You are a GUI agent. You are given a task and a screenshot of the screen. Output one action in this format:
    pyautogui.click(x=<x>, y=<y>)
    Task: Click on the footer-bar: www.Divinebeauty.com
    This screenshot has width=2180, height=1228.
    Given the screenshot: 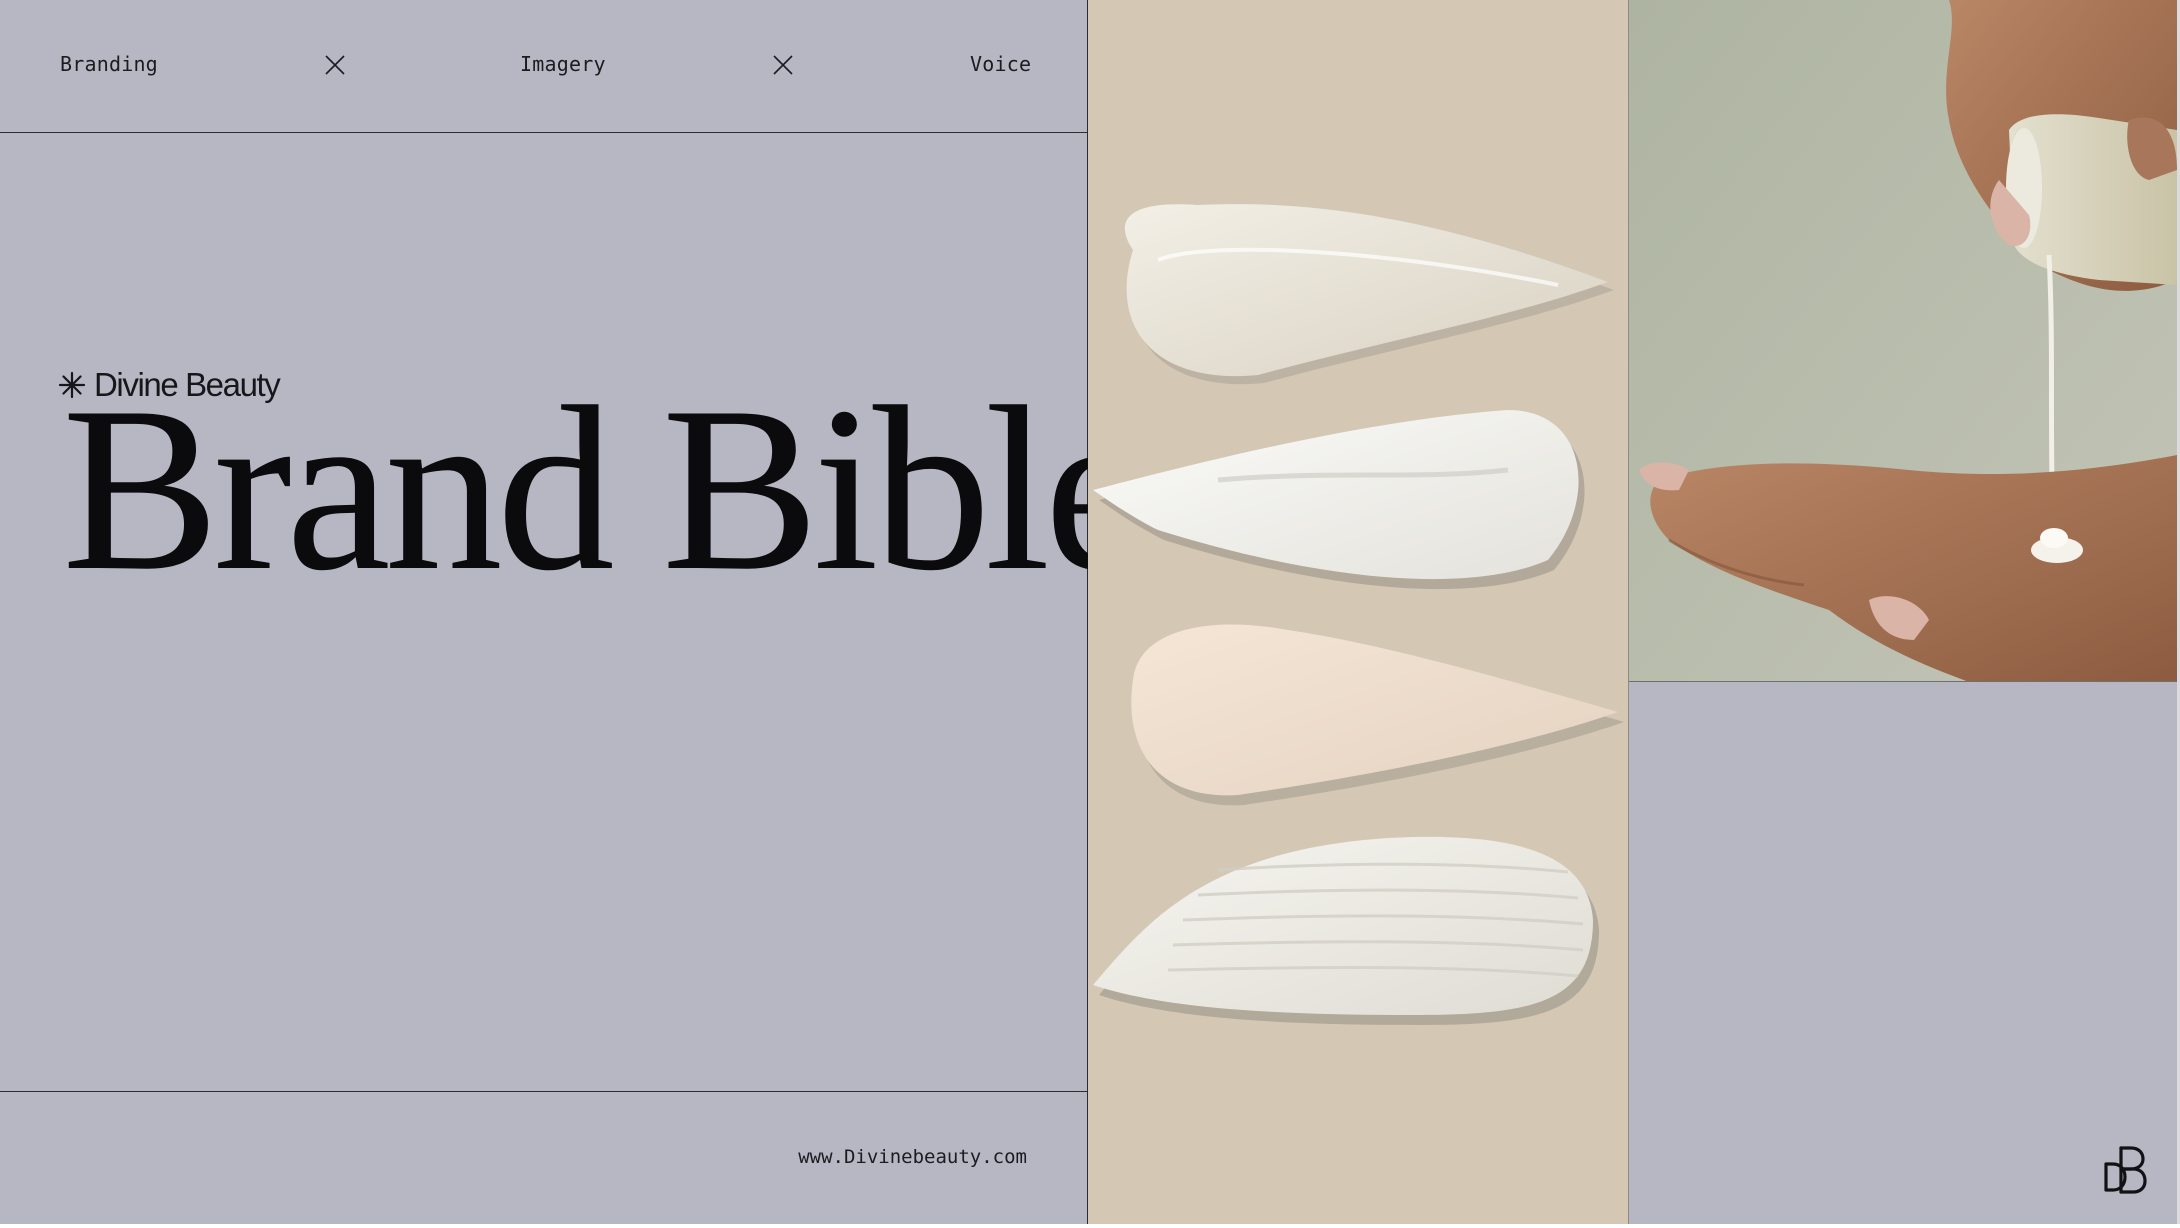 What is the action you would take?
    pyautogui.click(x=543, y=1157)
    